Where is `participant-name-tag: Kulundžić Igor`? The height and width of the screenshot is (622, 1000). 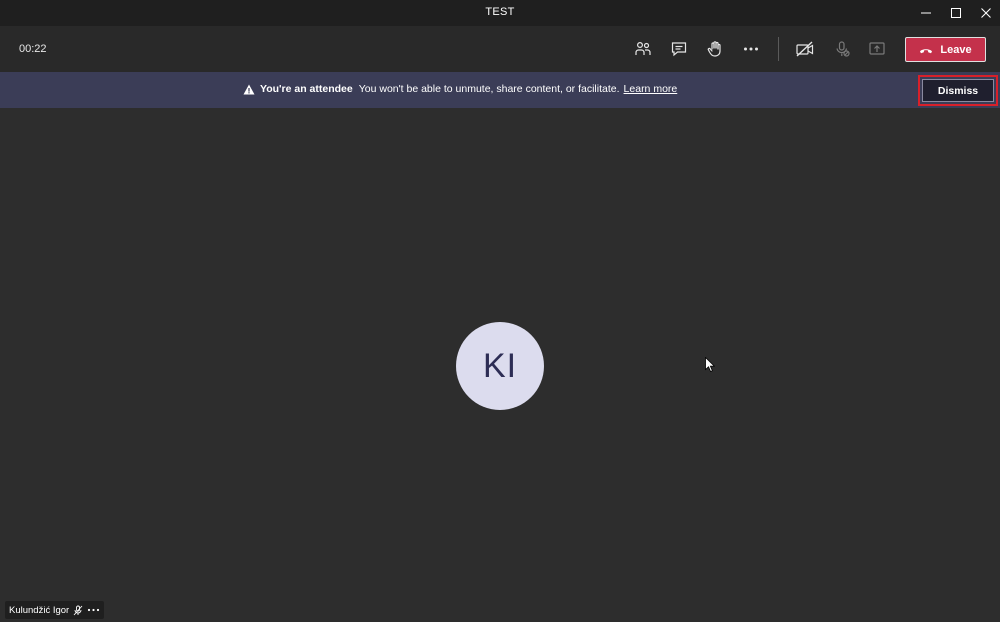 participant-name-tag: Kulundžić Igor is located at coordinates (55, 610).